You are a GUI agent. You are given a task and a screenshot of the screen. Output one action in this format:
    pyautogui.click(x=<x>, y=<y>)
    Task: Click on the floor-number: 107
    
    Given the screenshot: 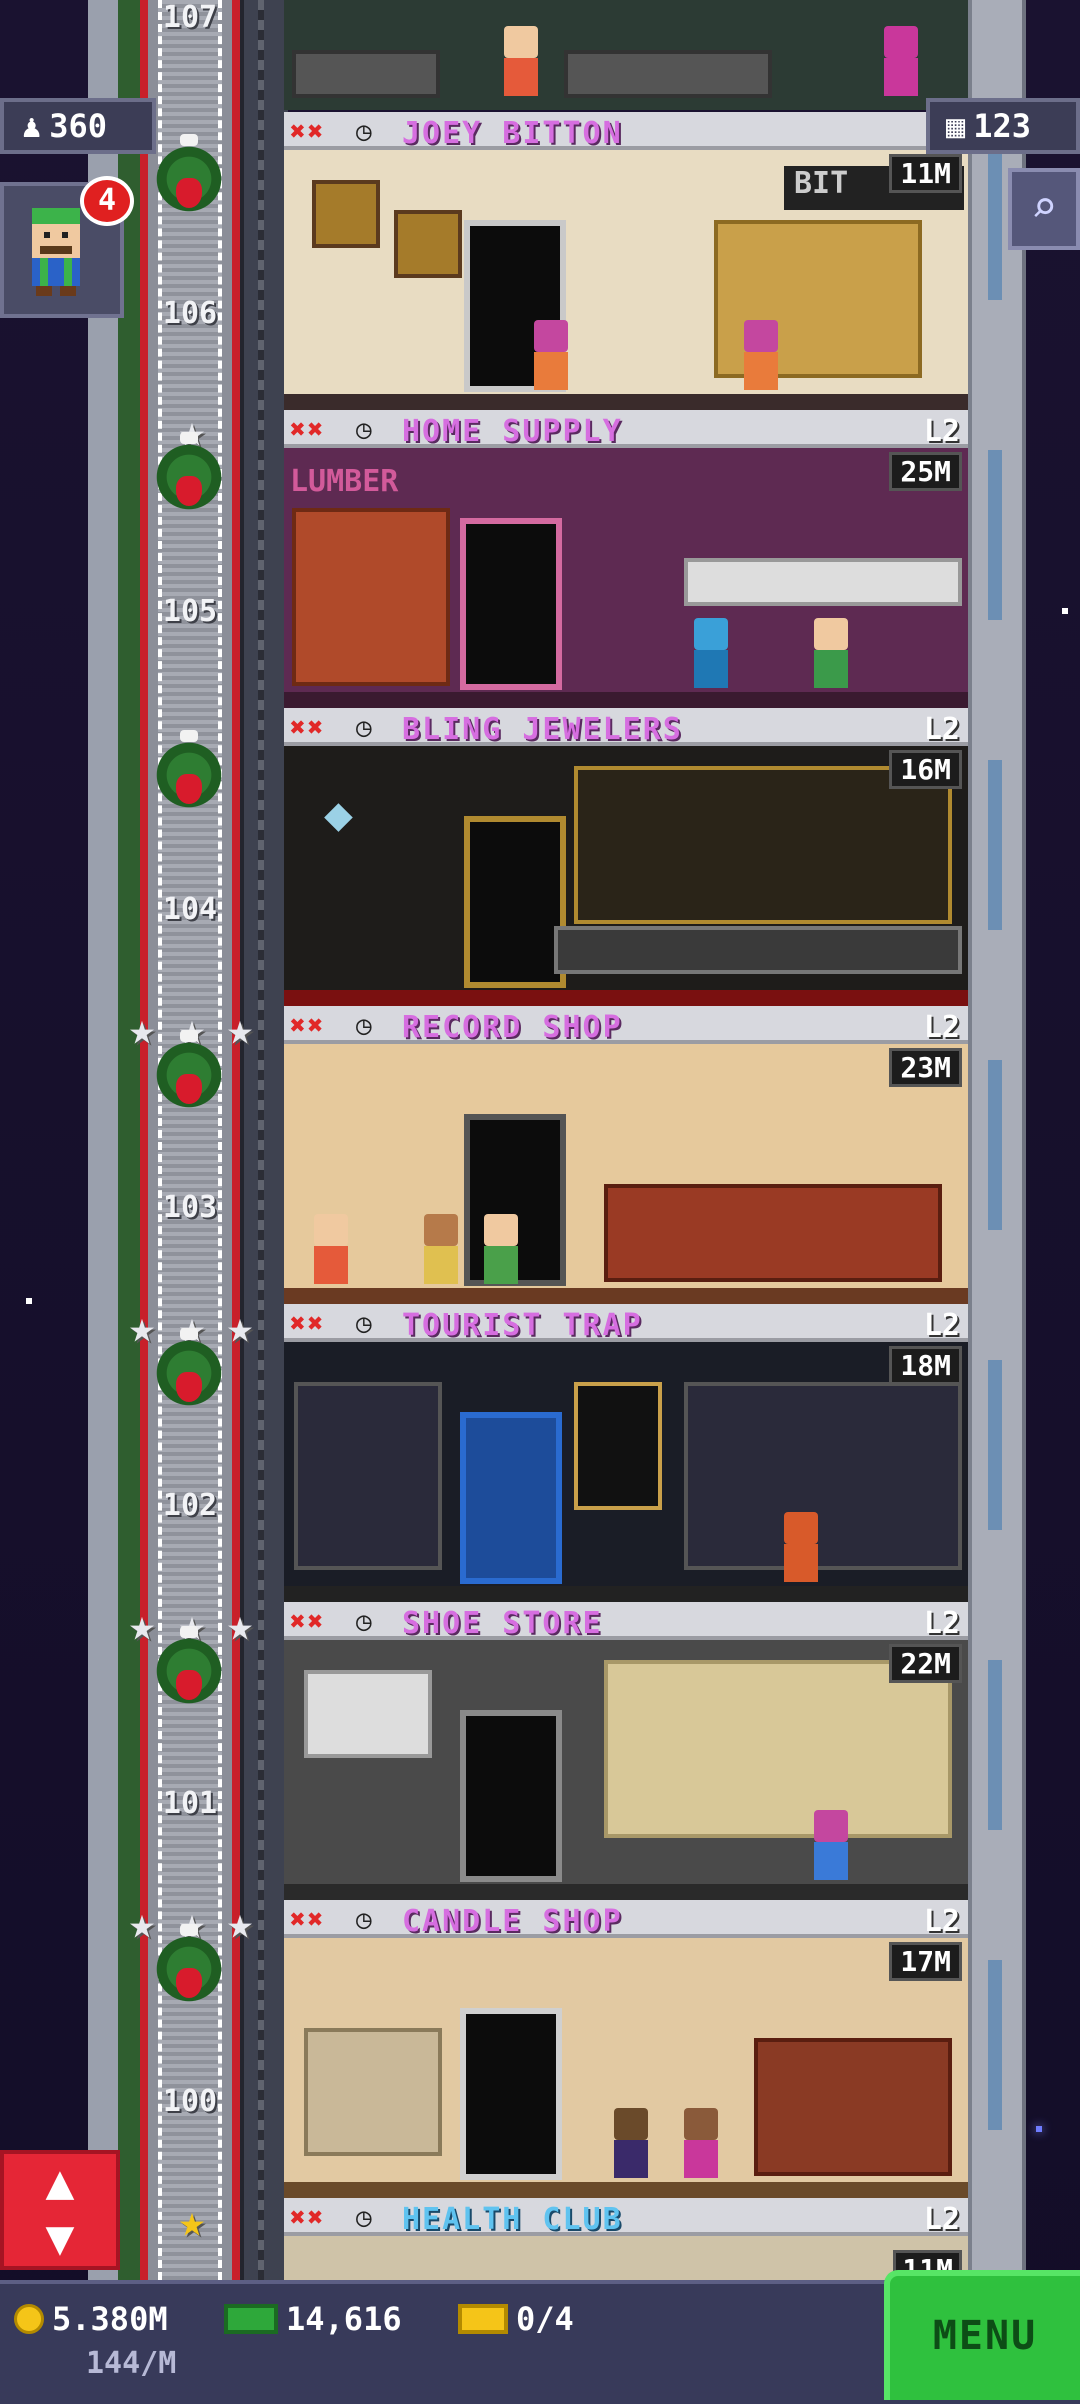 What is the action you would take?
    pyautogui.click(x=190, y=17)
    